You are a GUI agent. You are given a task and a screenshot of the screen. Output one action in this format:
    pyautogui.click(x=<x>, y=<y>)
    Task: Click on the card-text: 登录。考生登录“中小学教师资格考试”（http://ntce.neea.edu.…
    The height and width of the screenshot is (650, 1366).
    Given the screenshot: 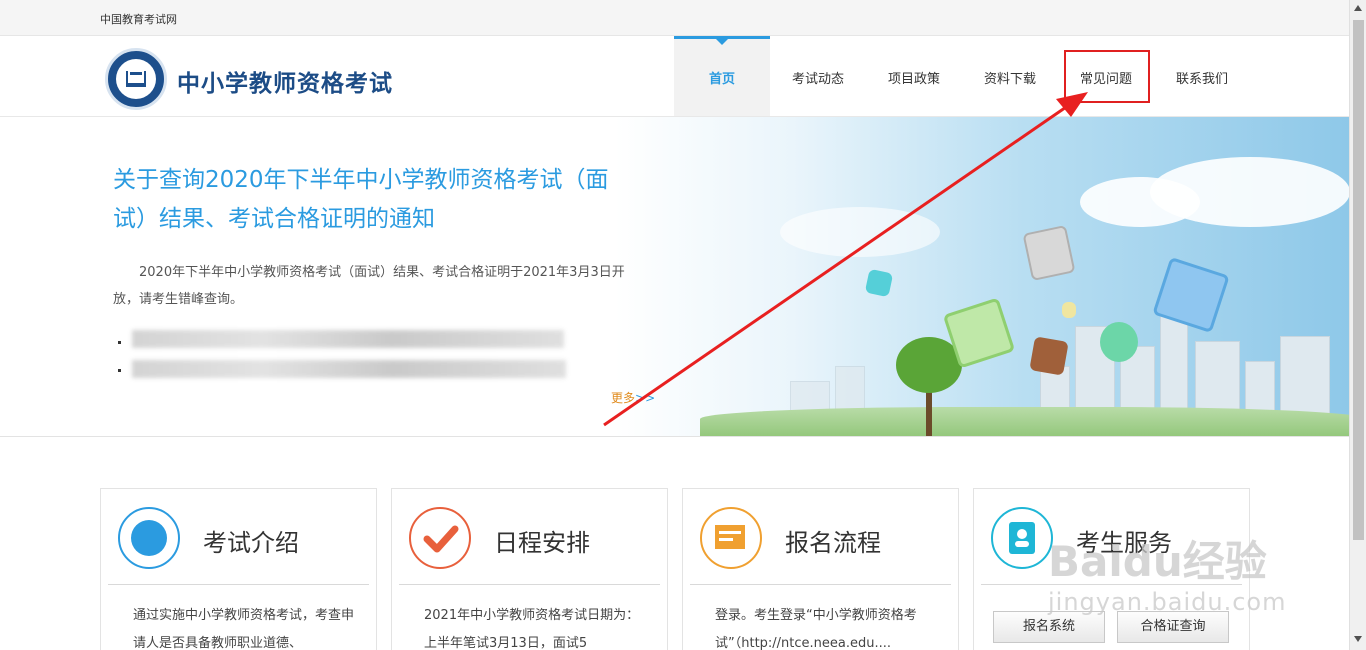 What is the action you would take?
    pyautogui.click(x=816, y=629)
    